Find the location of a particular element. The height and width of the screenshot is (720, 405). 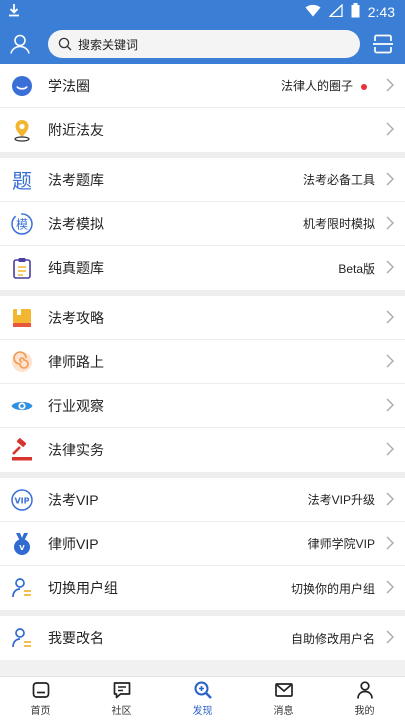

svg-text: V is located at coordinates (22, 548).